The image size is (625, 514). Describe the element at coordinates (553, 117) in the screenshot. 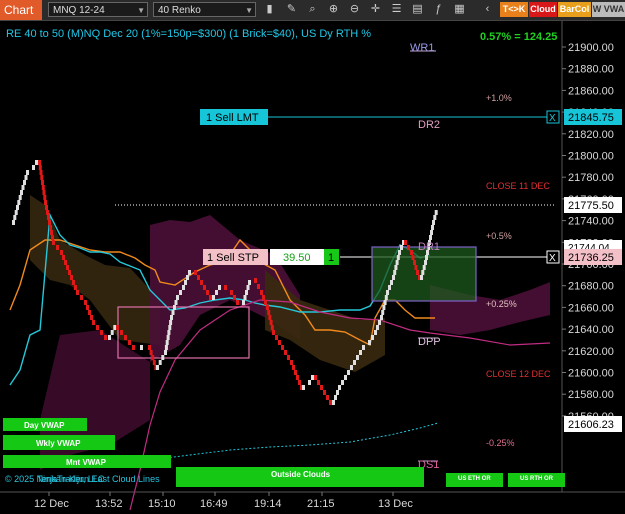

I see `sell-lmt-close-button: X` at that location.